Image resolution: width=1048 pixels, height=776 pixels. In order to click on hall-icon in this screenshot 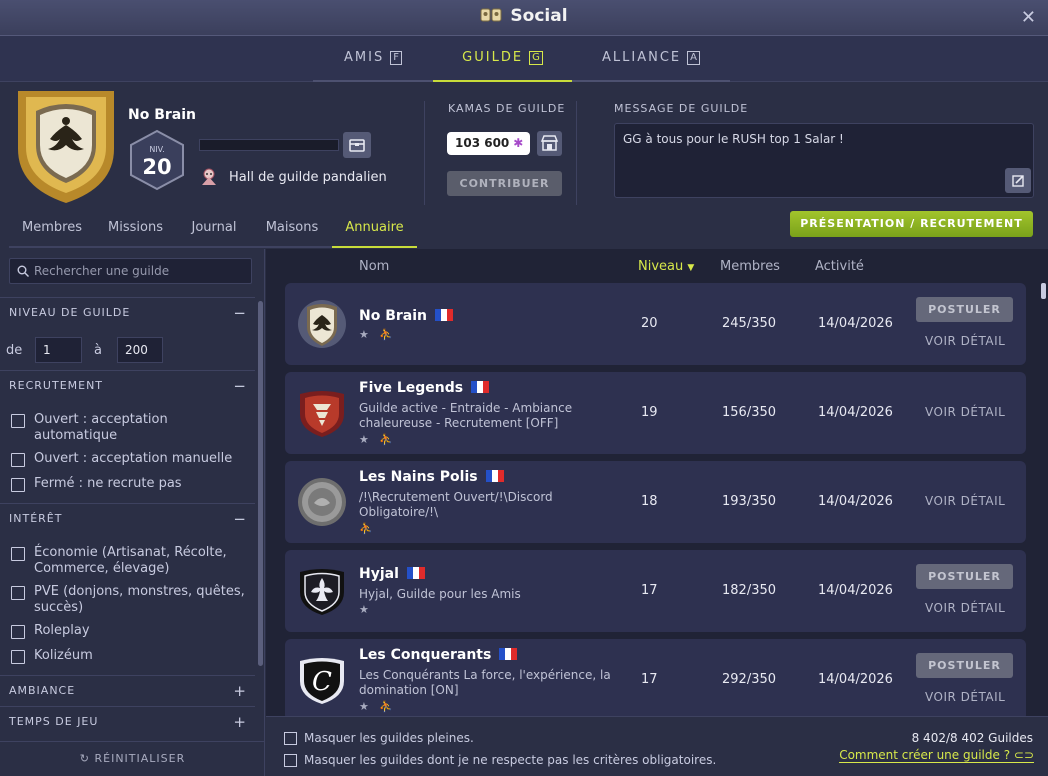, I will do `click(209, 176)`.